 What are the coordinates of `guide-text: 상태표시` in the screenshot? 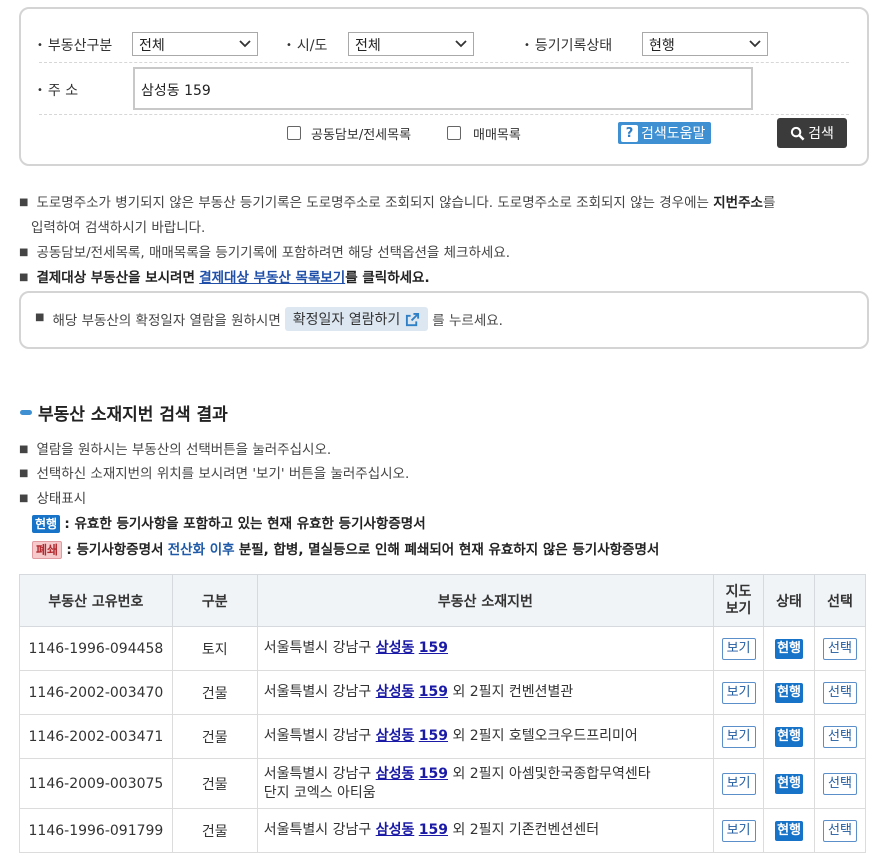 It's located at (61, 499).